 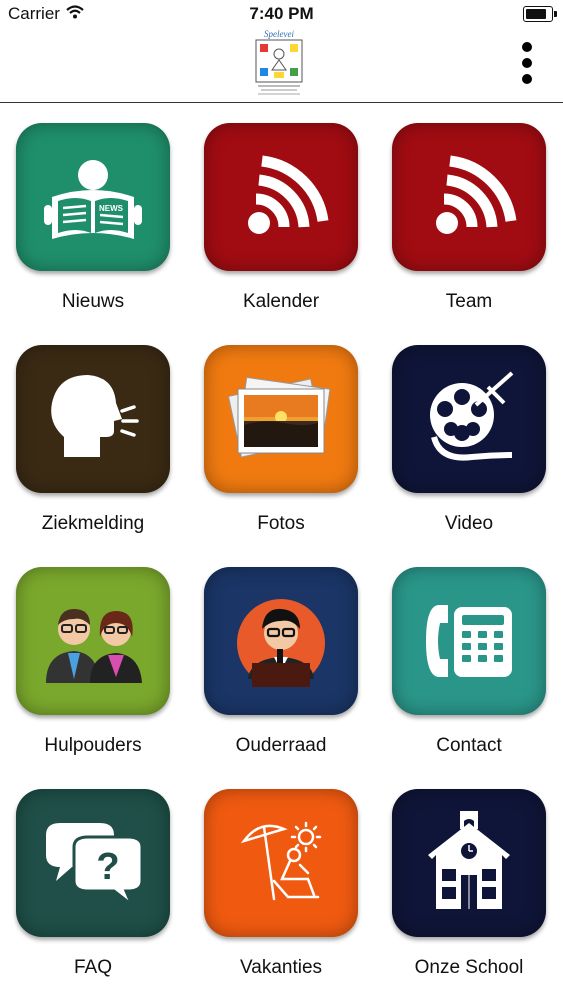 I want to click on tile-label: FAQ, so click(x=92, y=967).